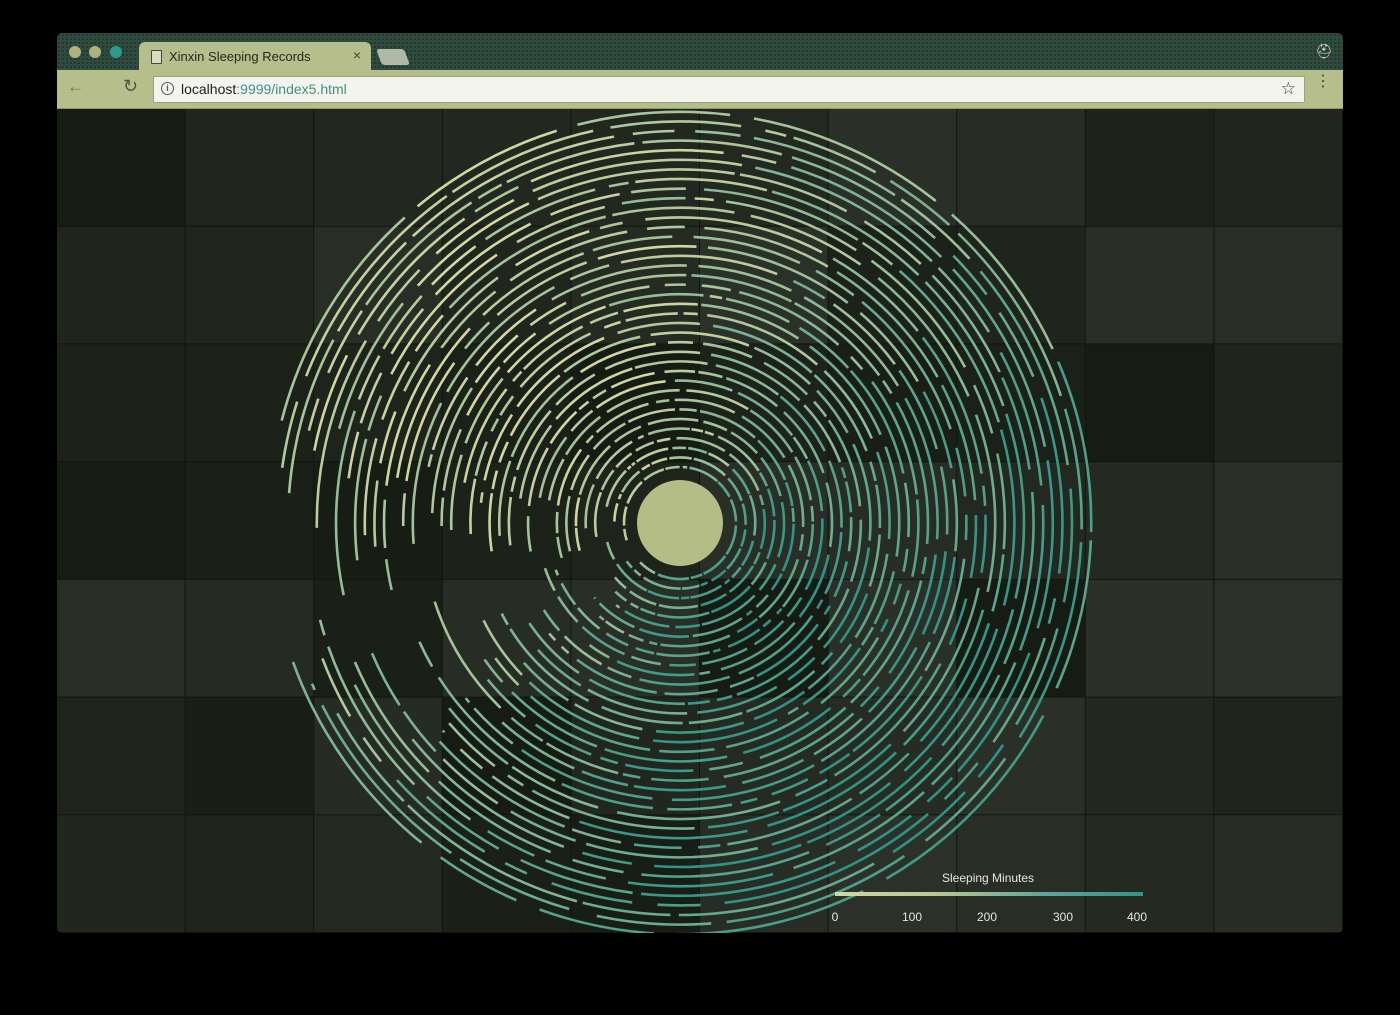 The width and height of the screenshot is (1400, 1015). I want to click on reload-icon: ↻, so click(130, 86).